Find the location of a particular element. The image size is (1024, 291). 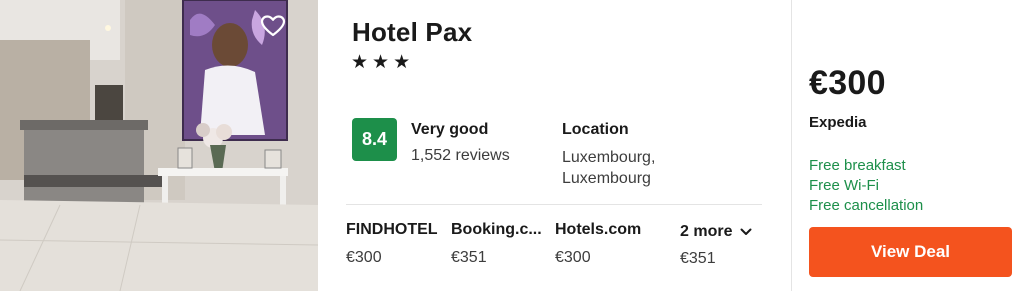

more-offers-button: 2 more is located at coordinates (716, 232).